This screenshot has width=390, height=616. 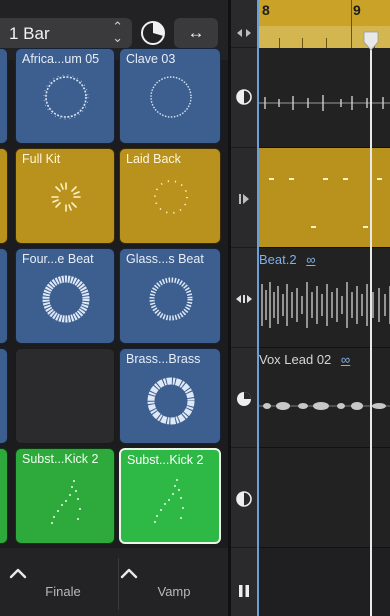 I want to click on pattern-dots-icon, so click(x=171, y=197).